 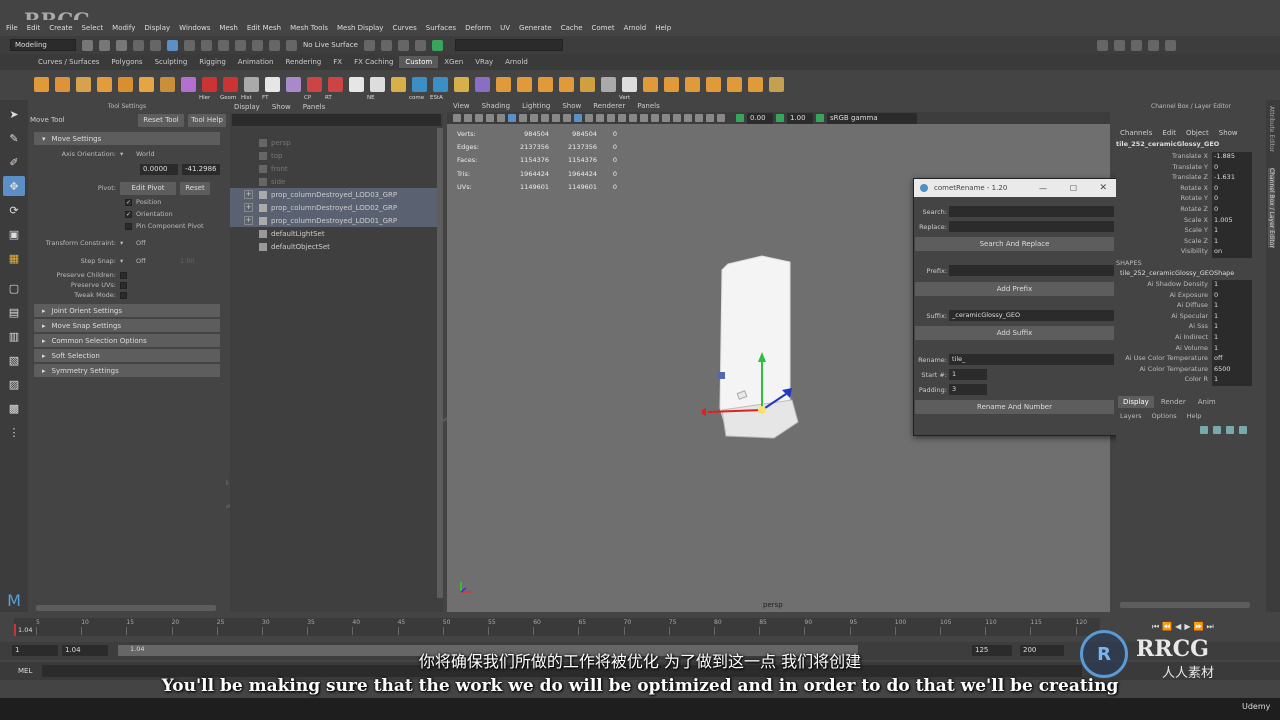 I want to click on lasso-tool-icon: ✎, so click(x=14, y=138).